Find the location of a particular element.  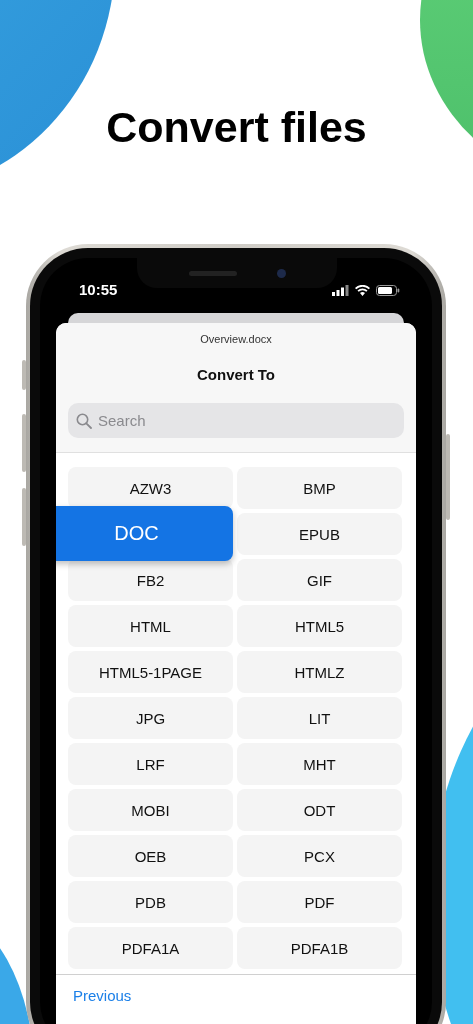

format-button: PDFA1A is located at coordinates (150, 948).